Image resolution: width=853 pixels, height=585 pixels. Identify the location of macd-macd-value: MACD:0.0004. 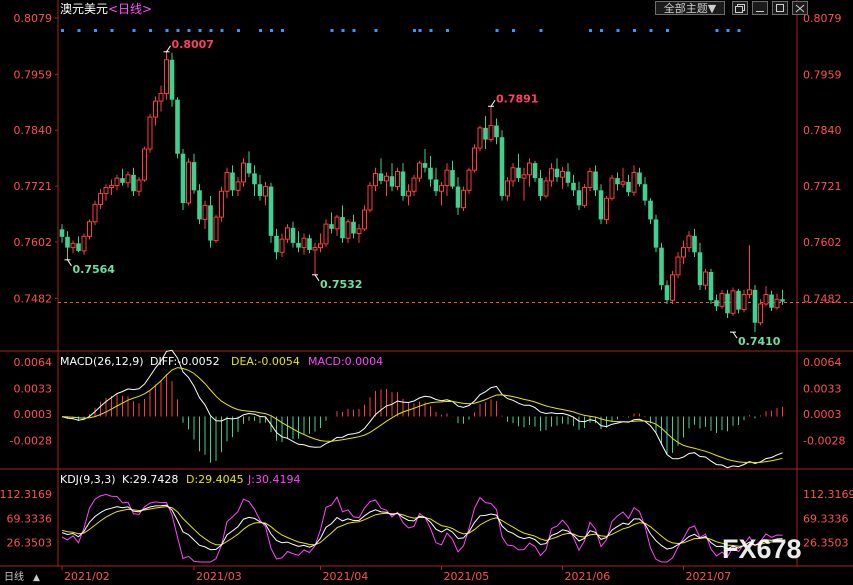
(345, 361).